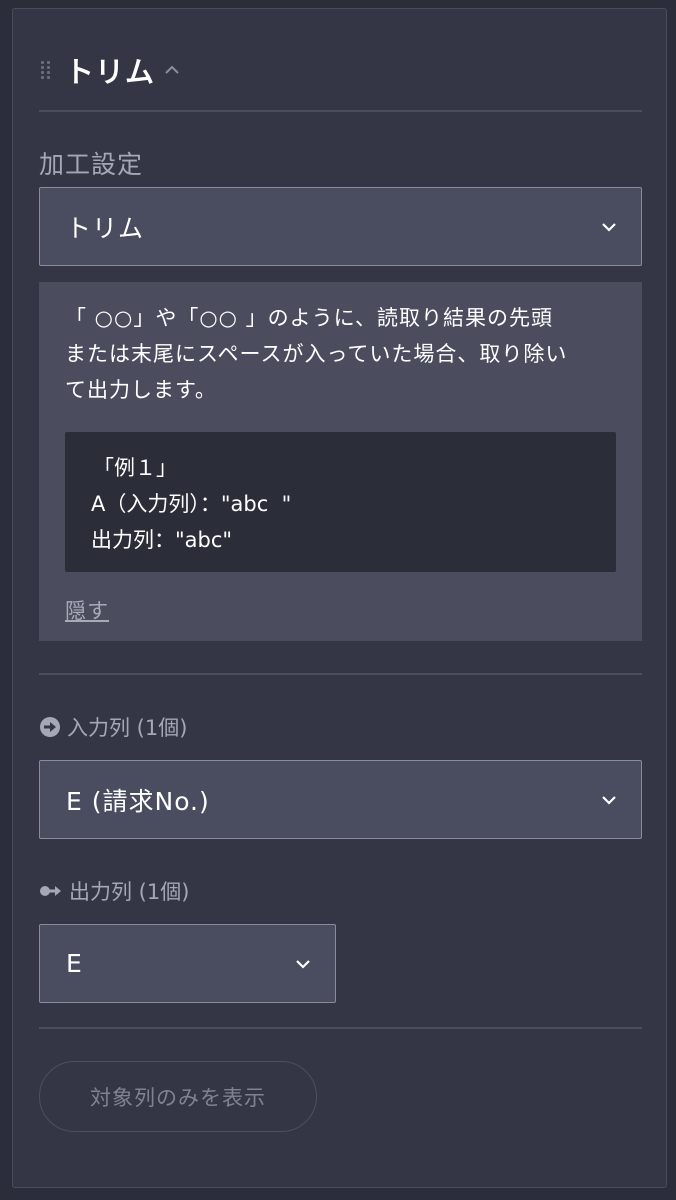  What do you see at coordinates (141, 390) in the screenshot?
I see `description-line: て出力します。` at bounding box center [141, 390].